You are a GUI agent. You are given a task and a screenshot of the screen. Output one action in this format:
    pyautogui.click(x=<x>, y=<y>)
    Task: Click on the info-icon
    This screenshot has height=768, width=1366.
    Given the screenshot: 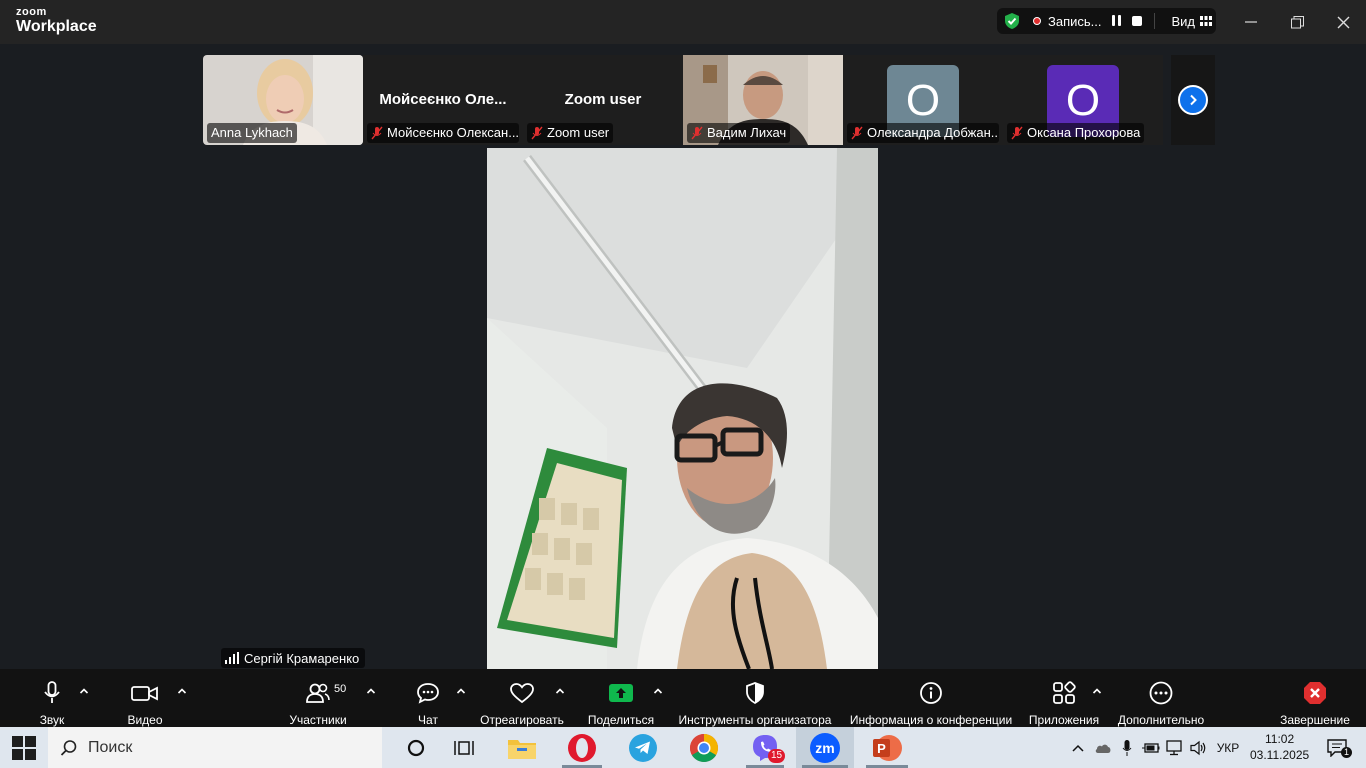 What is the action you would take?
    pyautogui.click(x=931, y=692)
    